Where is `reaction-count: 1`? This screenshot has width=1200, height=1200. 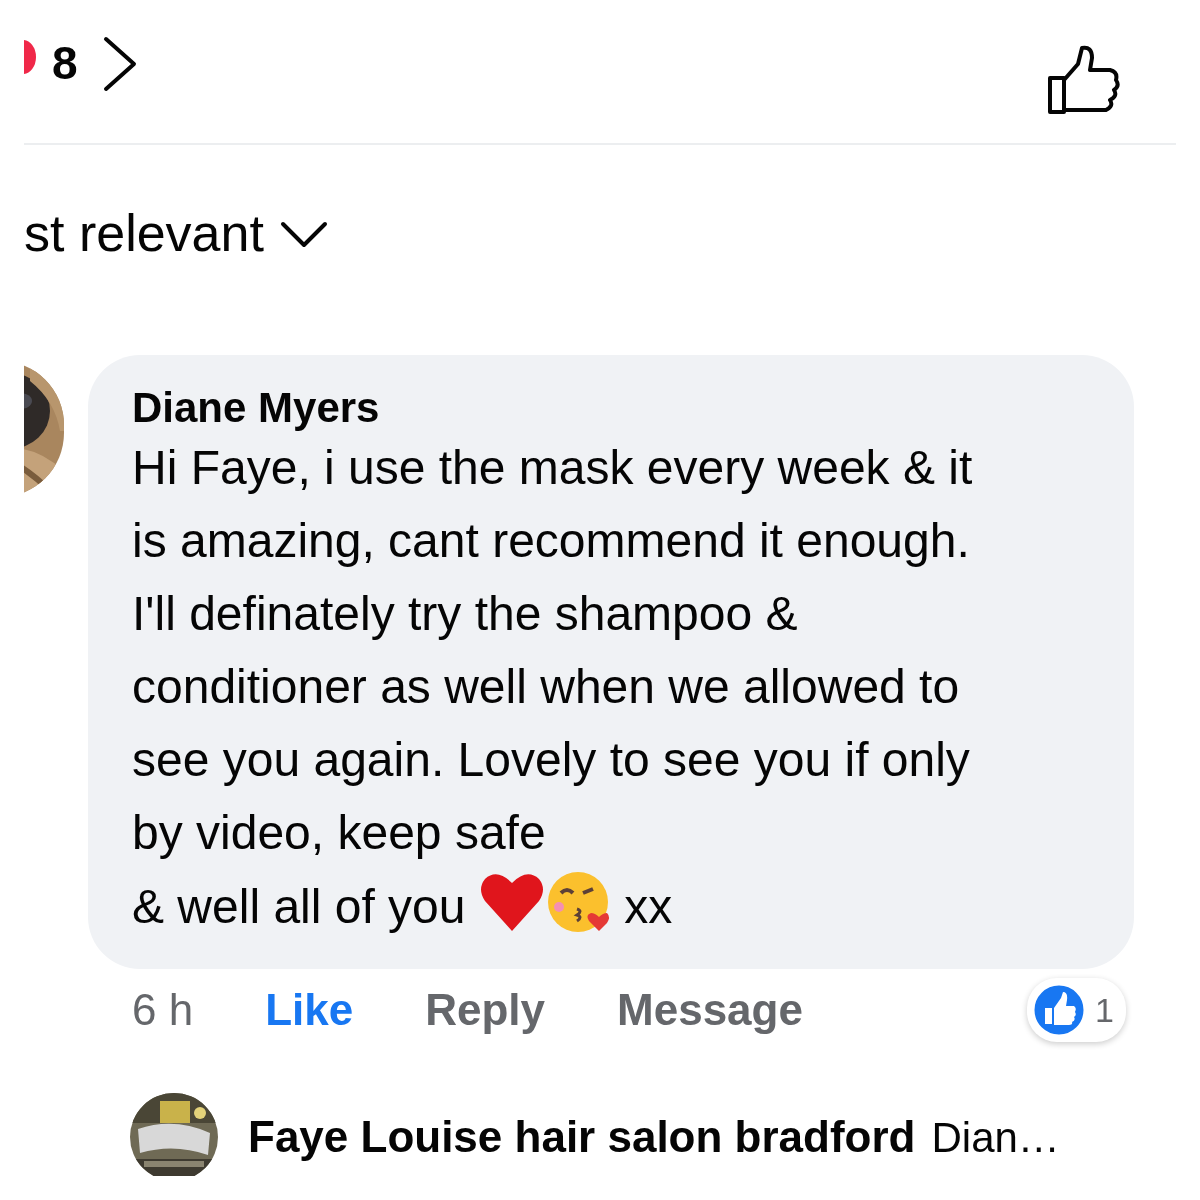
reaction-count: 1 is located at coordinates (1104, 1010).